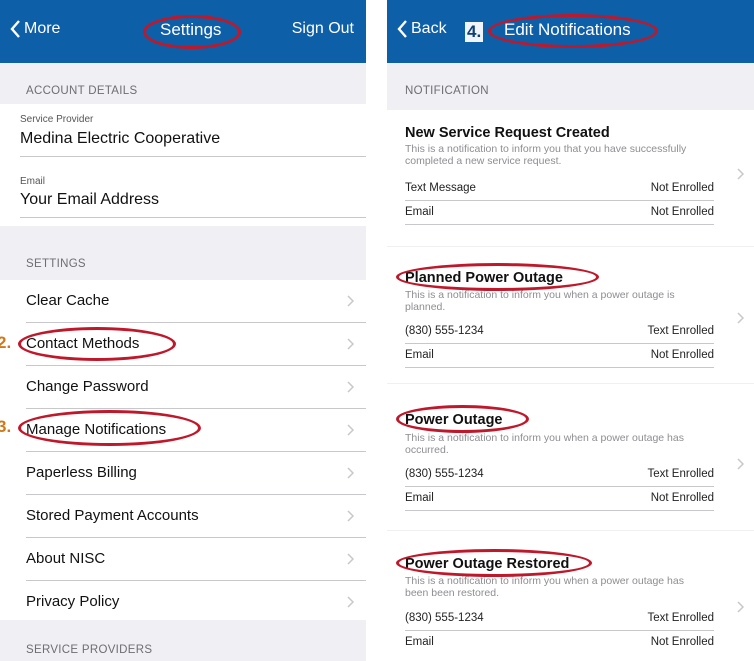 This screenshot has height=661, width=754. Describe the element at coordinates (82, 91) in the screenshot. I see `account-details-header: ACCOUNT DETAILS` at that location.